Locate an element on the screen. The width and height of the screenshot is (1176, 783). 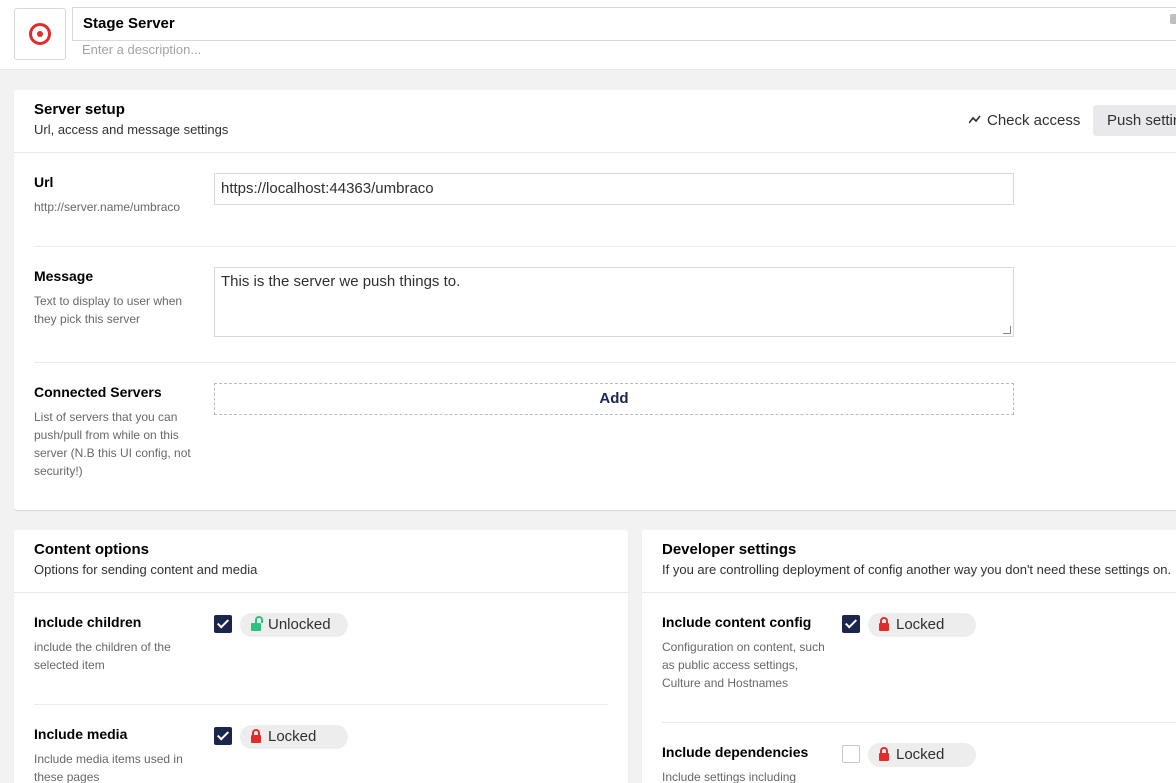
resize-handle is located at coordinates (1007, 330).